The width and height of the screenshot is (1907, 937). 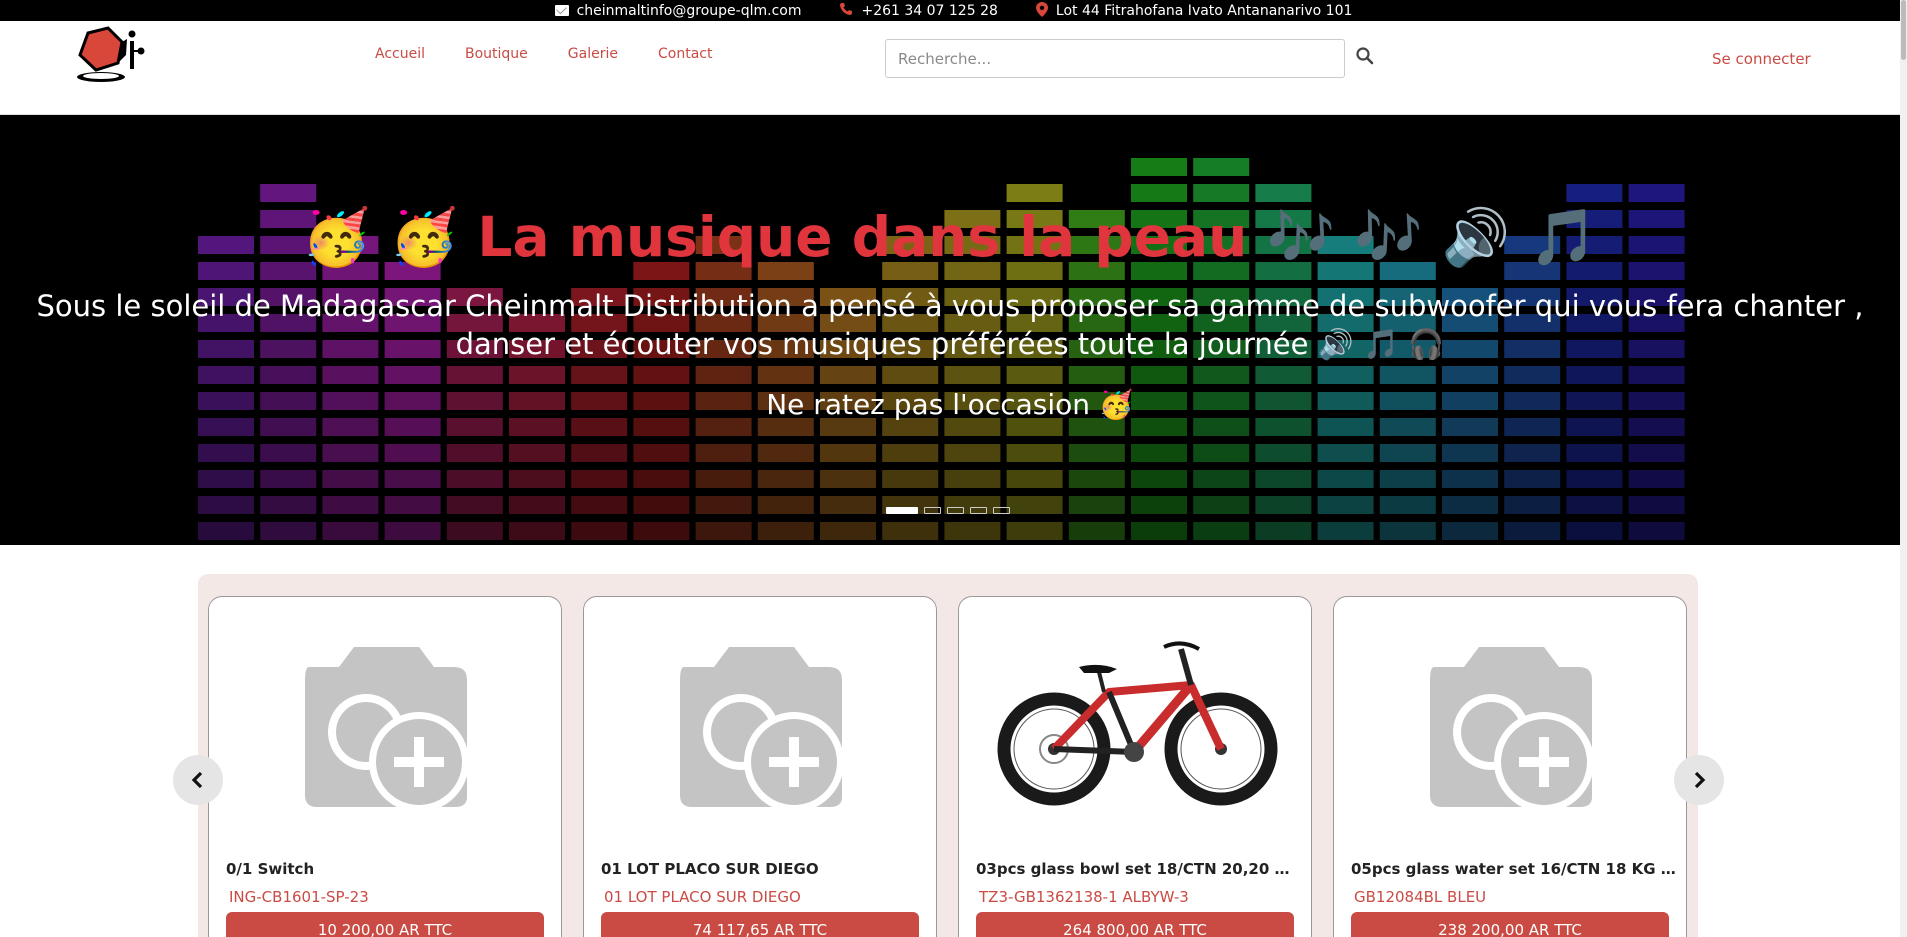 I want to click on hero-title-suffix: 🎶 🎶 🔊 🎵, so click(x=1432, y=237).